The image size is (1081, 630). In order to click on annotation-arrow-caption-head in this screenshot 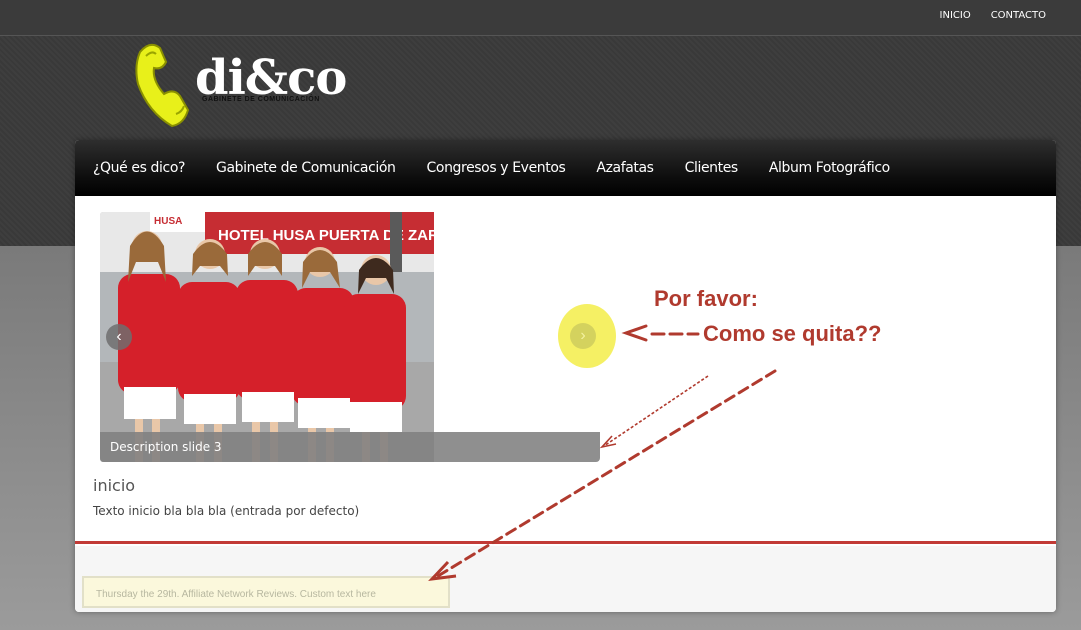, I will do `click(608, 442)`.